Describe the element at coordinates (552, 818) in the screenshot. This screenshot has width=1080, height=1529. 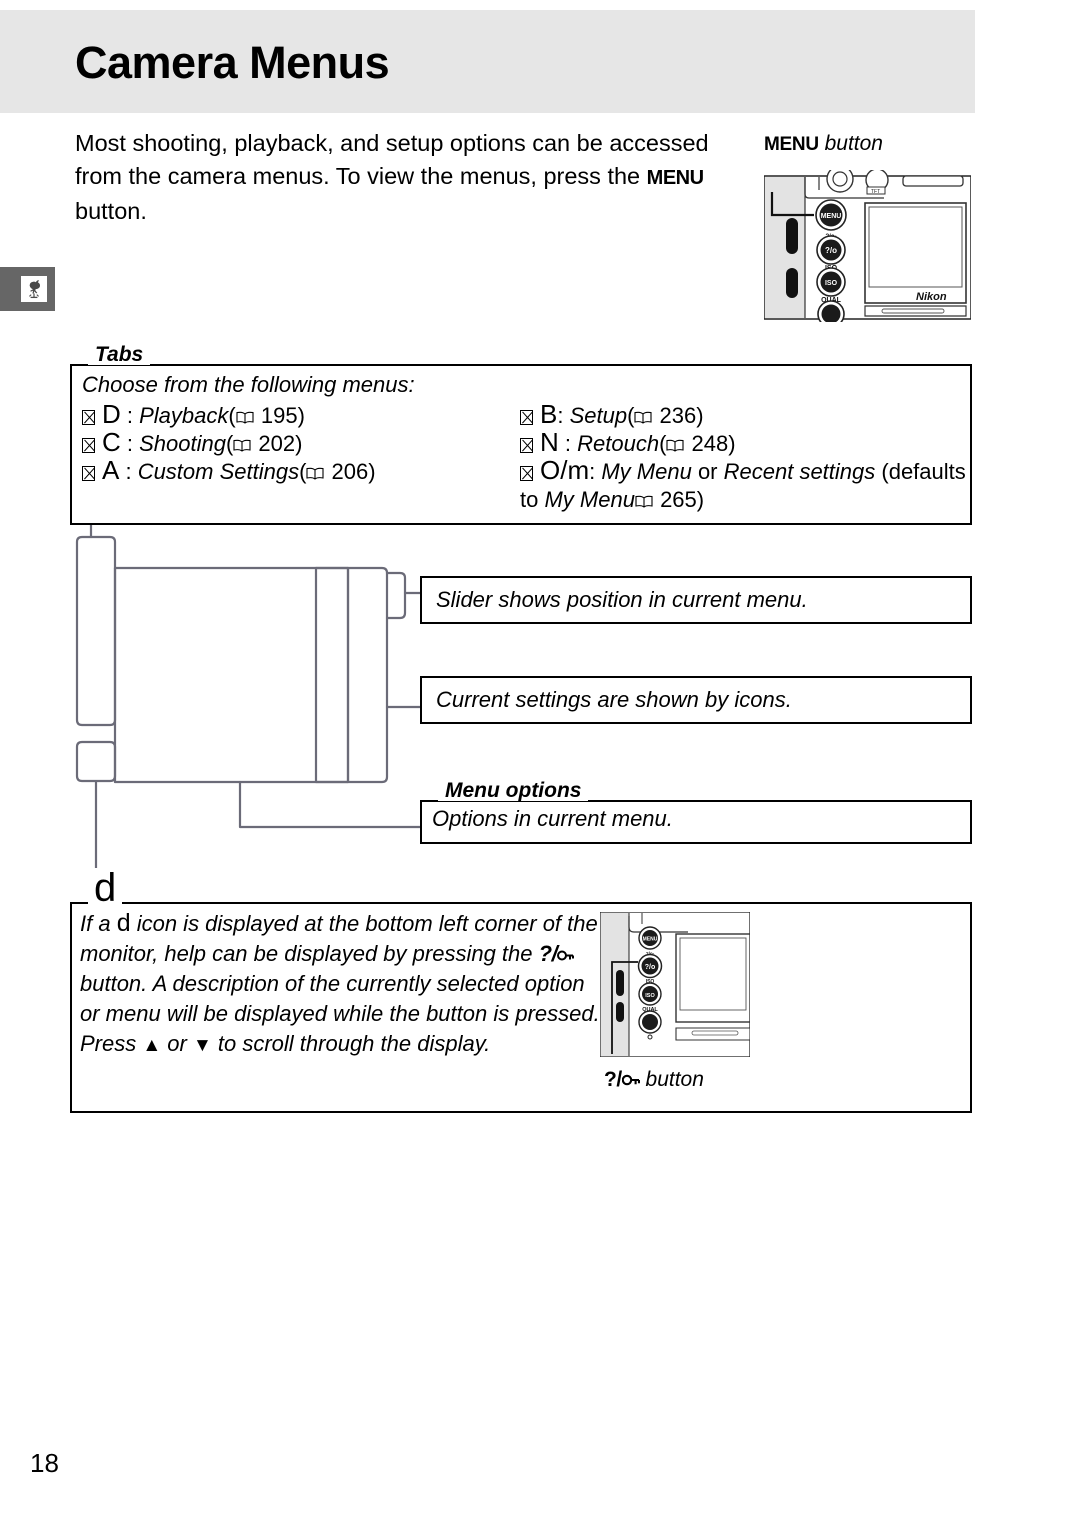
I see `menu-options-text: Options in current menu.` at that location.